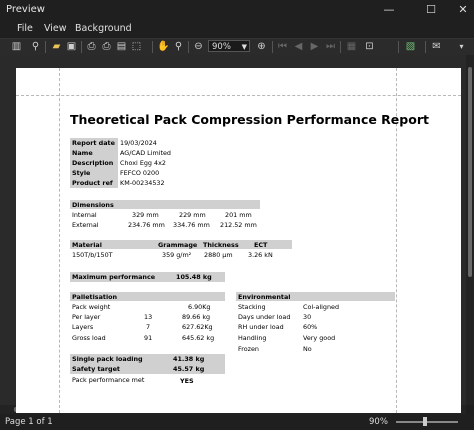  I want to click on per-layer-value: 89.66 kg, so click(196, 317).